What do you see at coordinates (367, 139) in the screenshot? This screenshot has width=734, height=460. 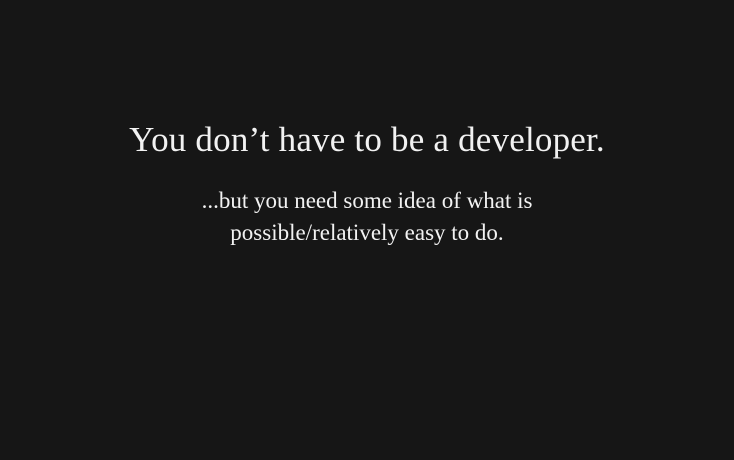 I see `slide-title: You don’t have to be a developer.` at bounding box center [367, 139].